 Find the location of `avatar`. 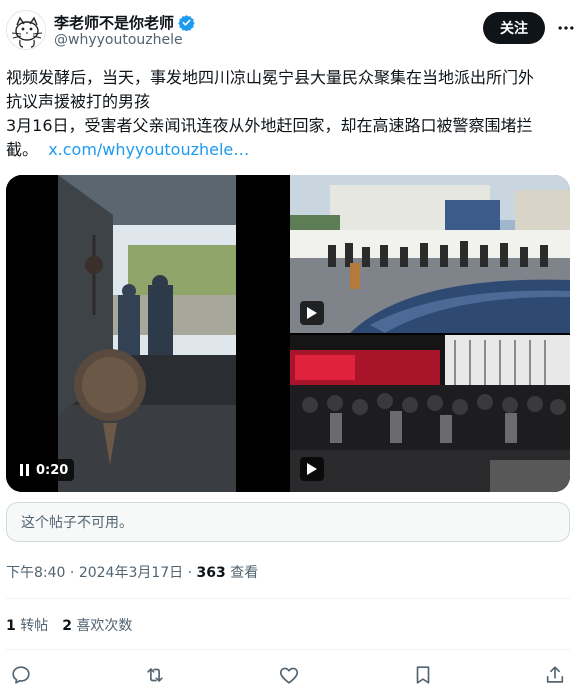

avatar is located at coordinates (26, 30).